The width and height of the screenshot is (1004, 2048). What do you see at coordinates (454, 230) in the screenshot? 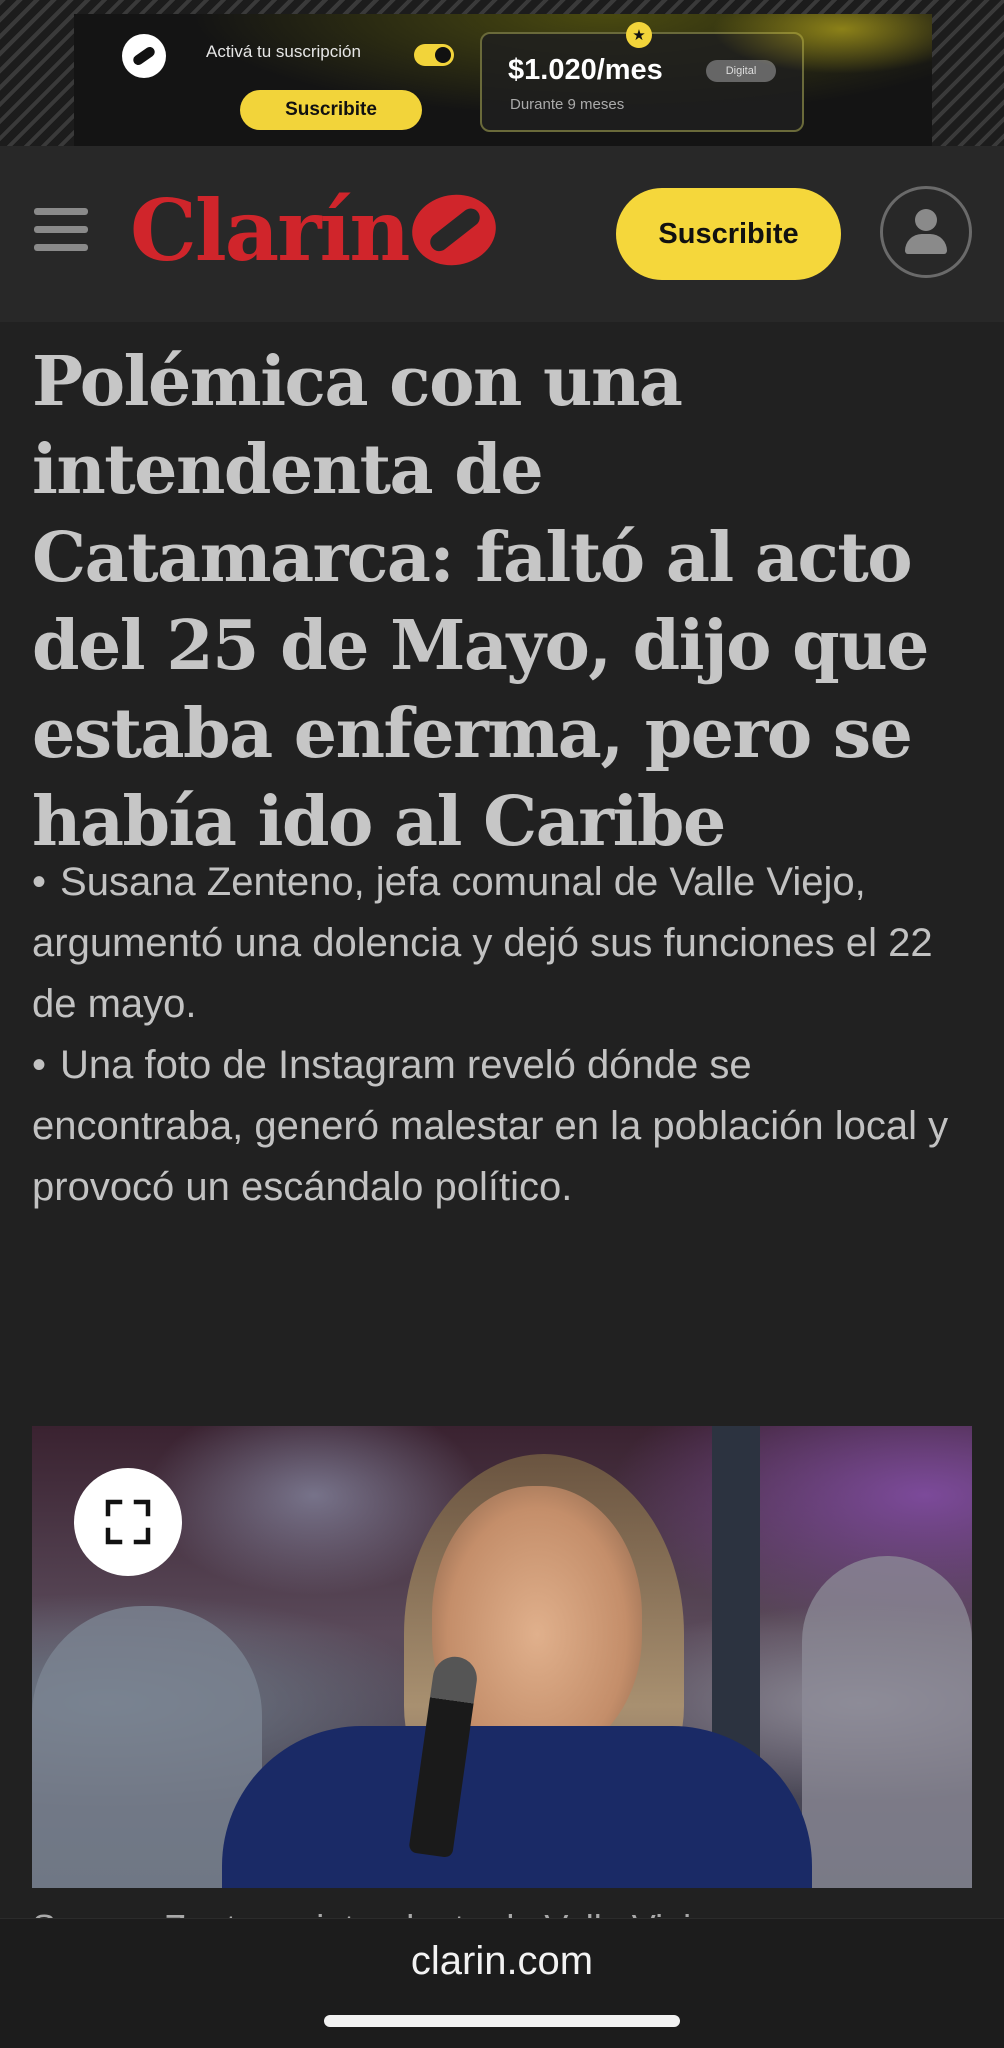
I see `logo-mark-icon` at bounding box center [454, 230].